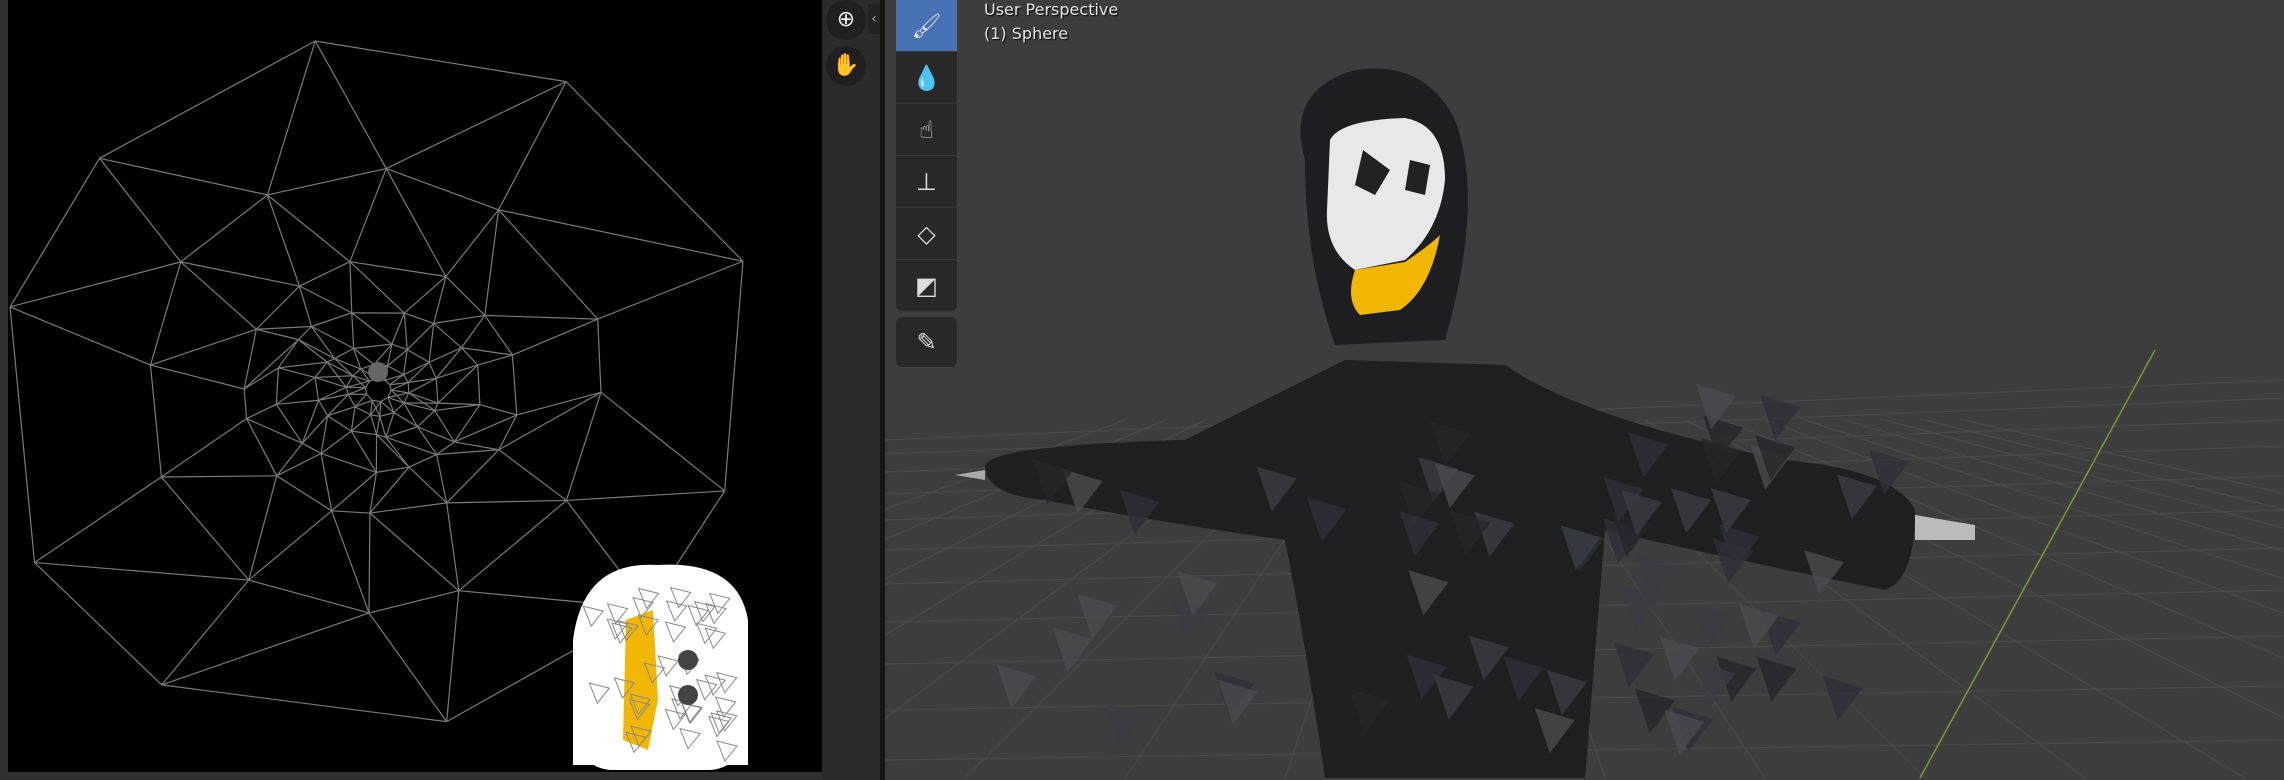 Image resolution: width=2284 pixels, height=780 pixels. Describe the element at coordinates (926, 182) in the screenshot. I see `clone-stamp-icon: ⊥` at that location.